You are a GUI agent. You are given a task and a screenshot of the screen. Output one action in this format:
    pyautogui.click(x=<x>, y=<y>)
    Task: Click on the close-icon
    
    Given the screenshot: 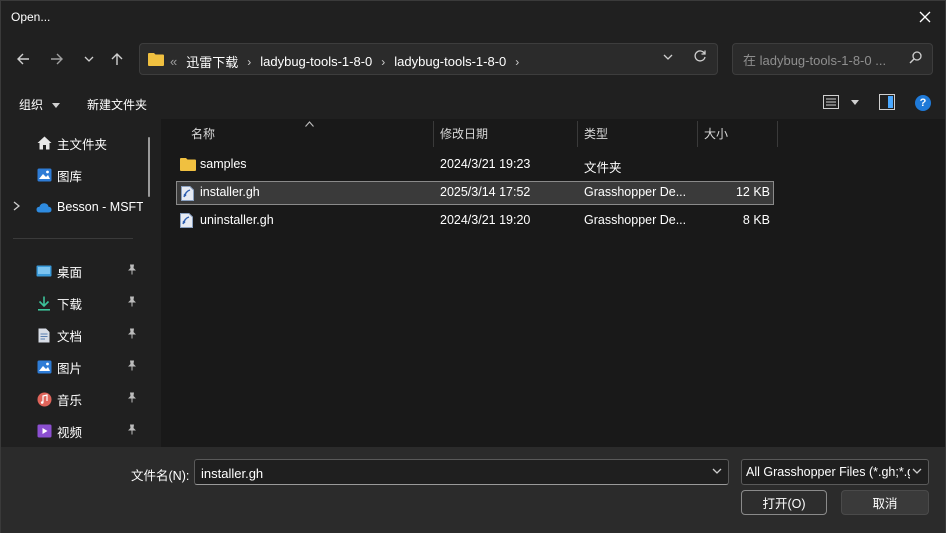 What is the action you would take?
    pyautogui.click(x=925, y=17)
    